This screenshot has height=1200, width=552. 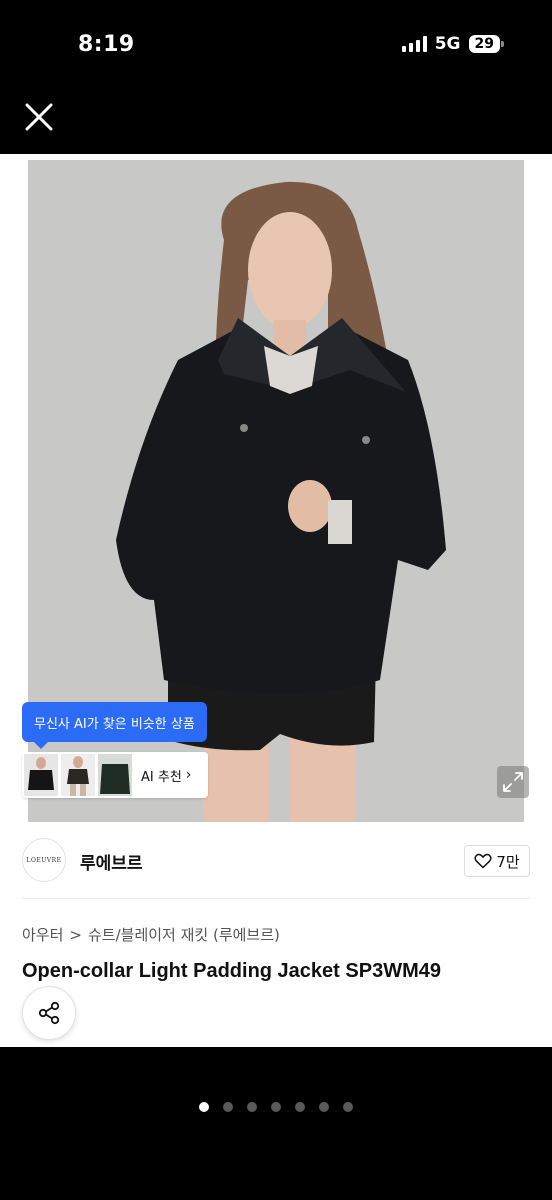 I want to click on brand-logo-text: LOEUVRE, so click(x=44, y=860).